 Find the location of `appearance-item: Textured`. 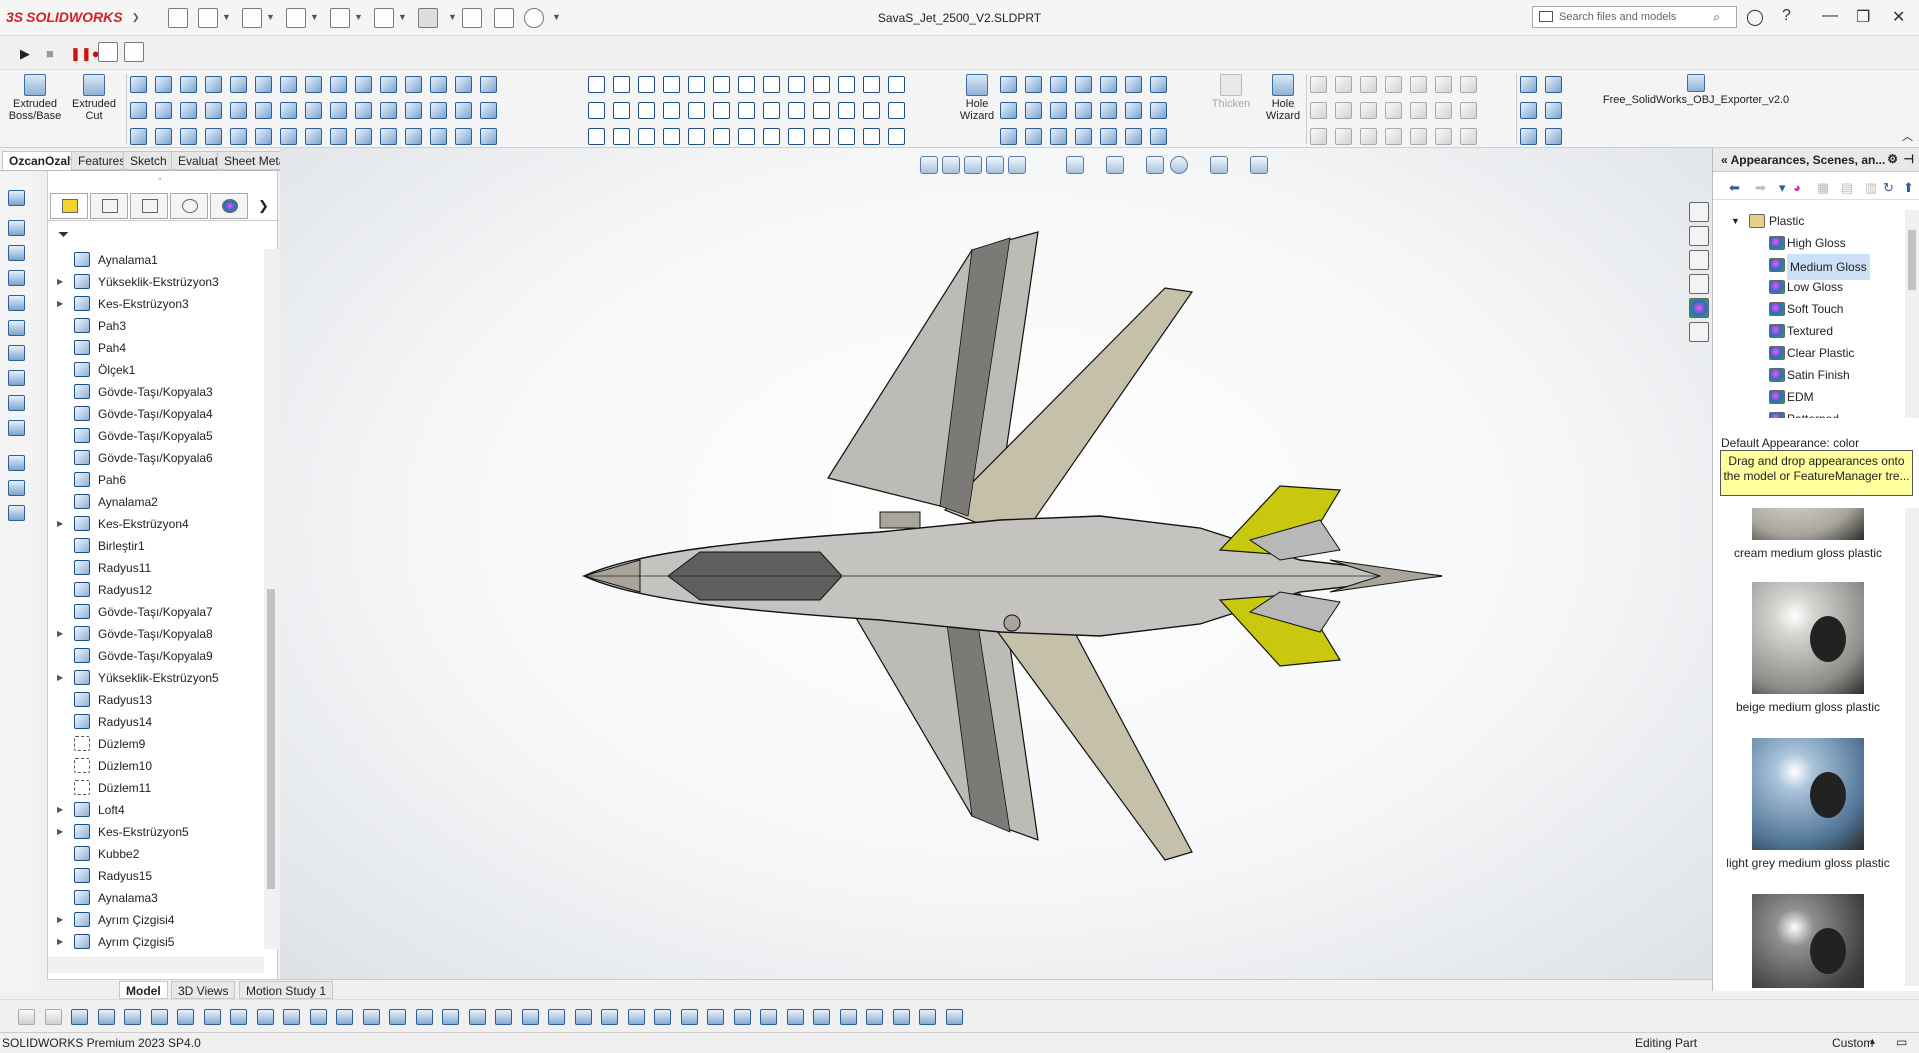

appearance-item: Textured is located at coordinates (1808, 331).